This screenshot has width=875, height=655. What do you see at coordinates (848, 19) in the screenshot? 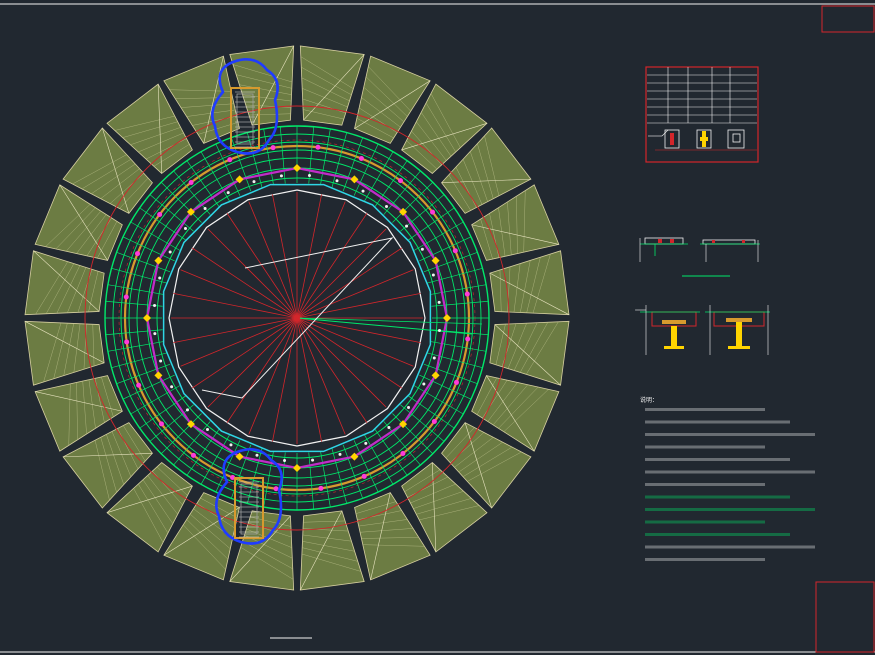
I see `title-block-top` at bounding box center [848, 19].